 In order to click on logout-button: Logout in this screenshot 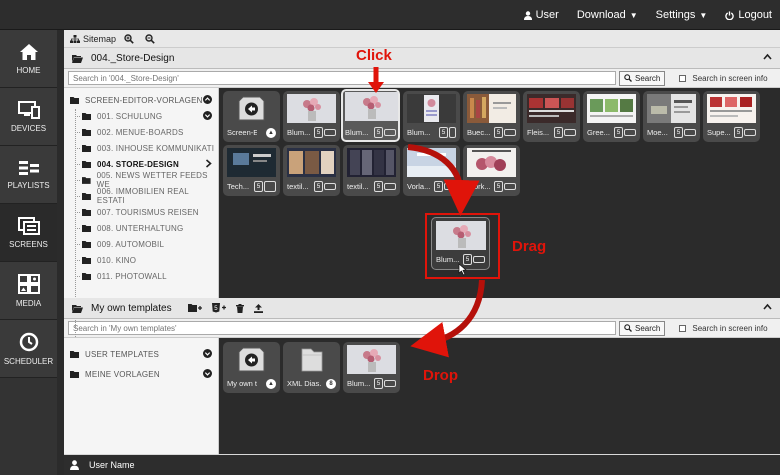, I will do `click(748, 15)`.